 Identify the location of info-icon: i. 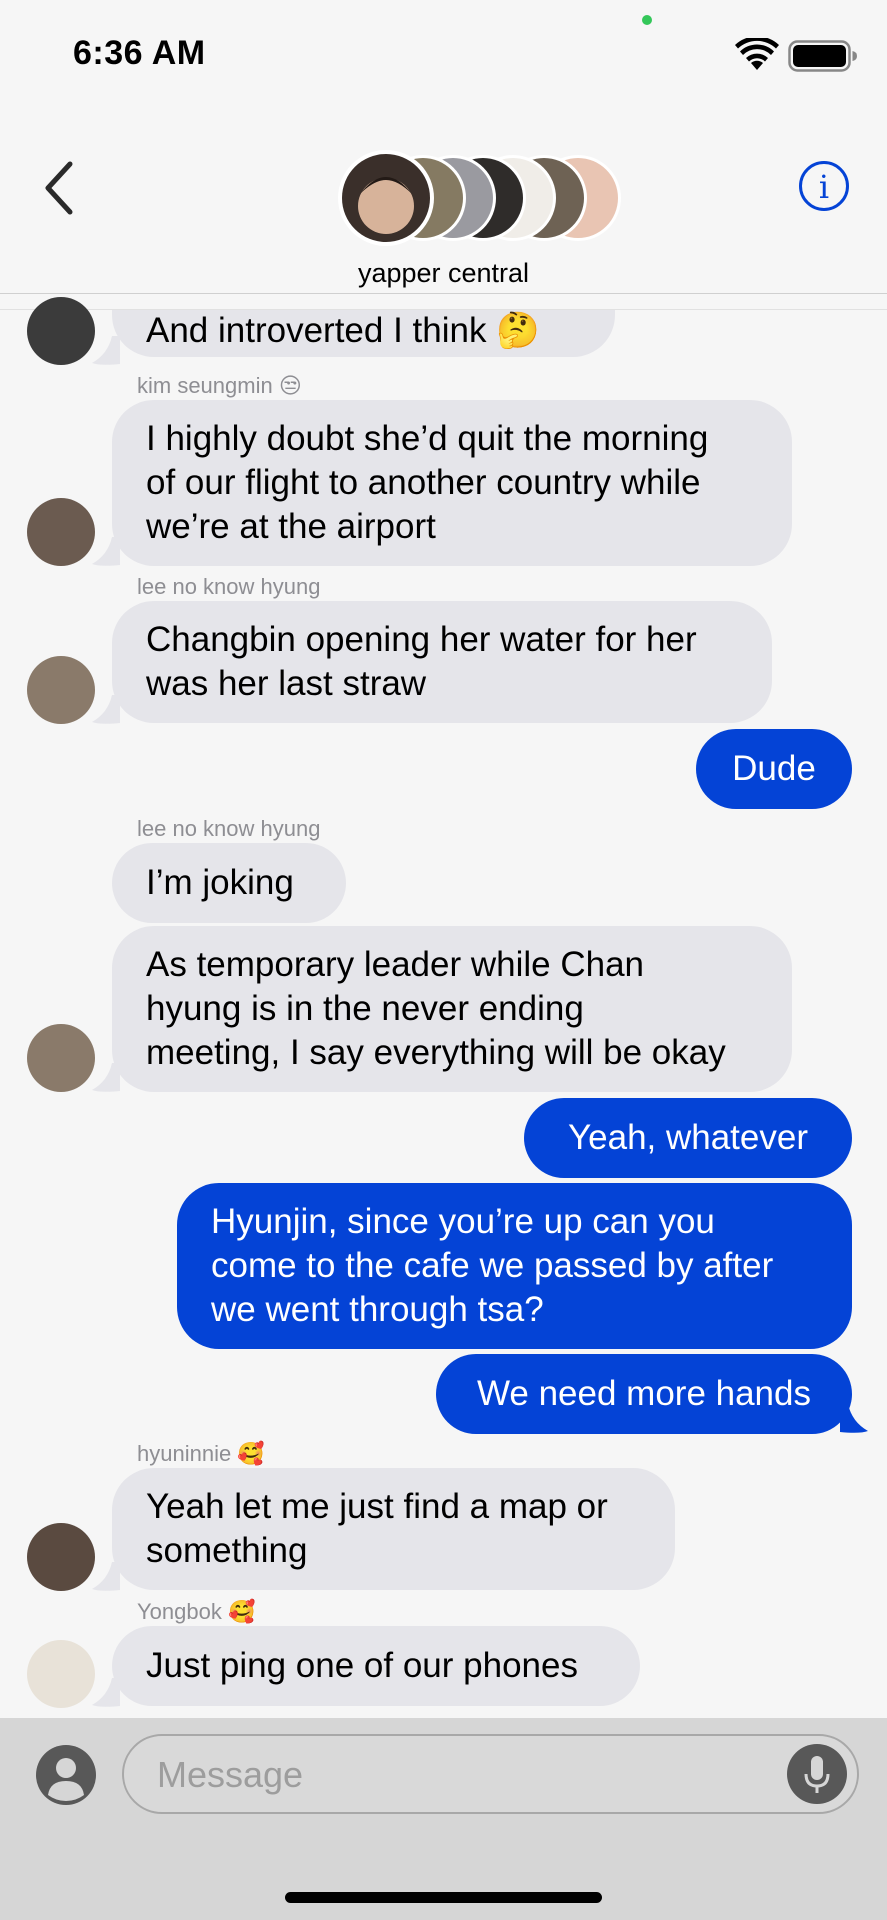
(824, 186).